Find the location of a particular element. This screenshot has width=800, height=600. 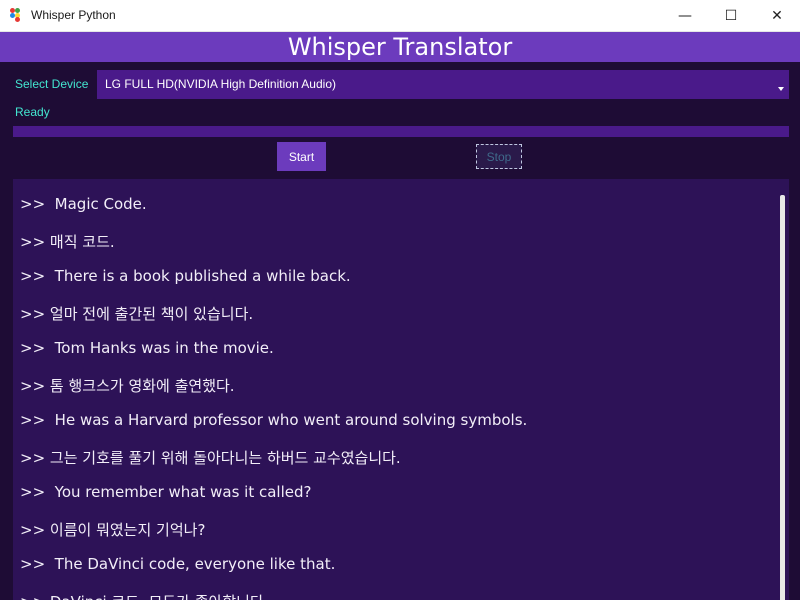

app-icon is located at coordinates (17, 15).